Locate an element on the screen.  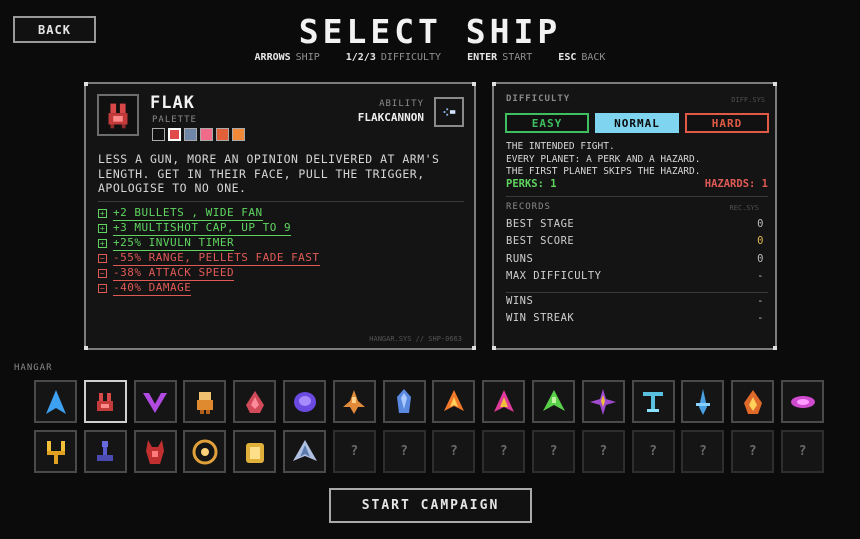
sys-label: REC.SYS is located at coordinates (744, 208).